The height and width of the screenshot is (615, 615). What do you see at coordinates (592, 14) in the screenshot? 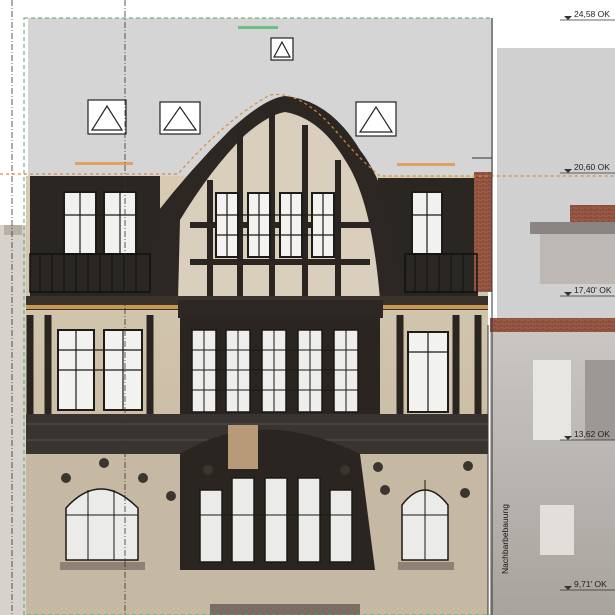
I see `level-label: 24,58 OK` at bounding box center [592, 14].